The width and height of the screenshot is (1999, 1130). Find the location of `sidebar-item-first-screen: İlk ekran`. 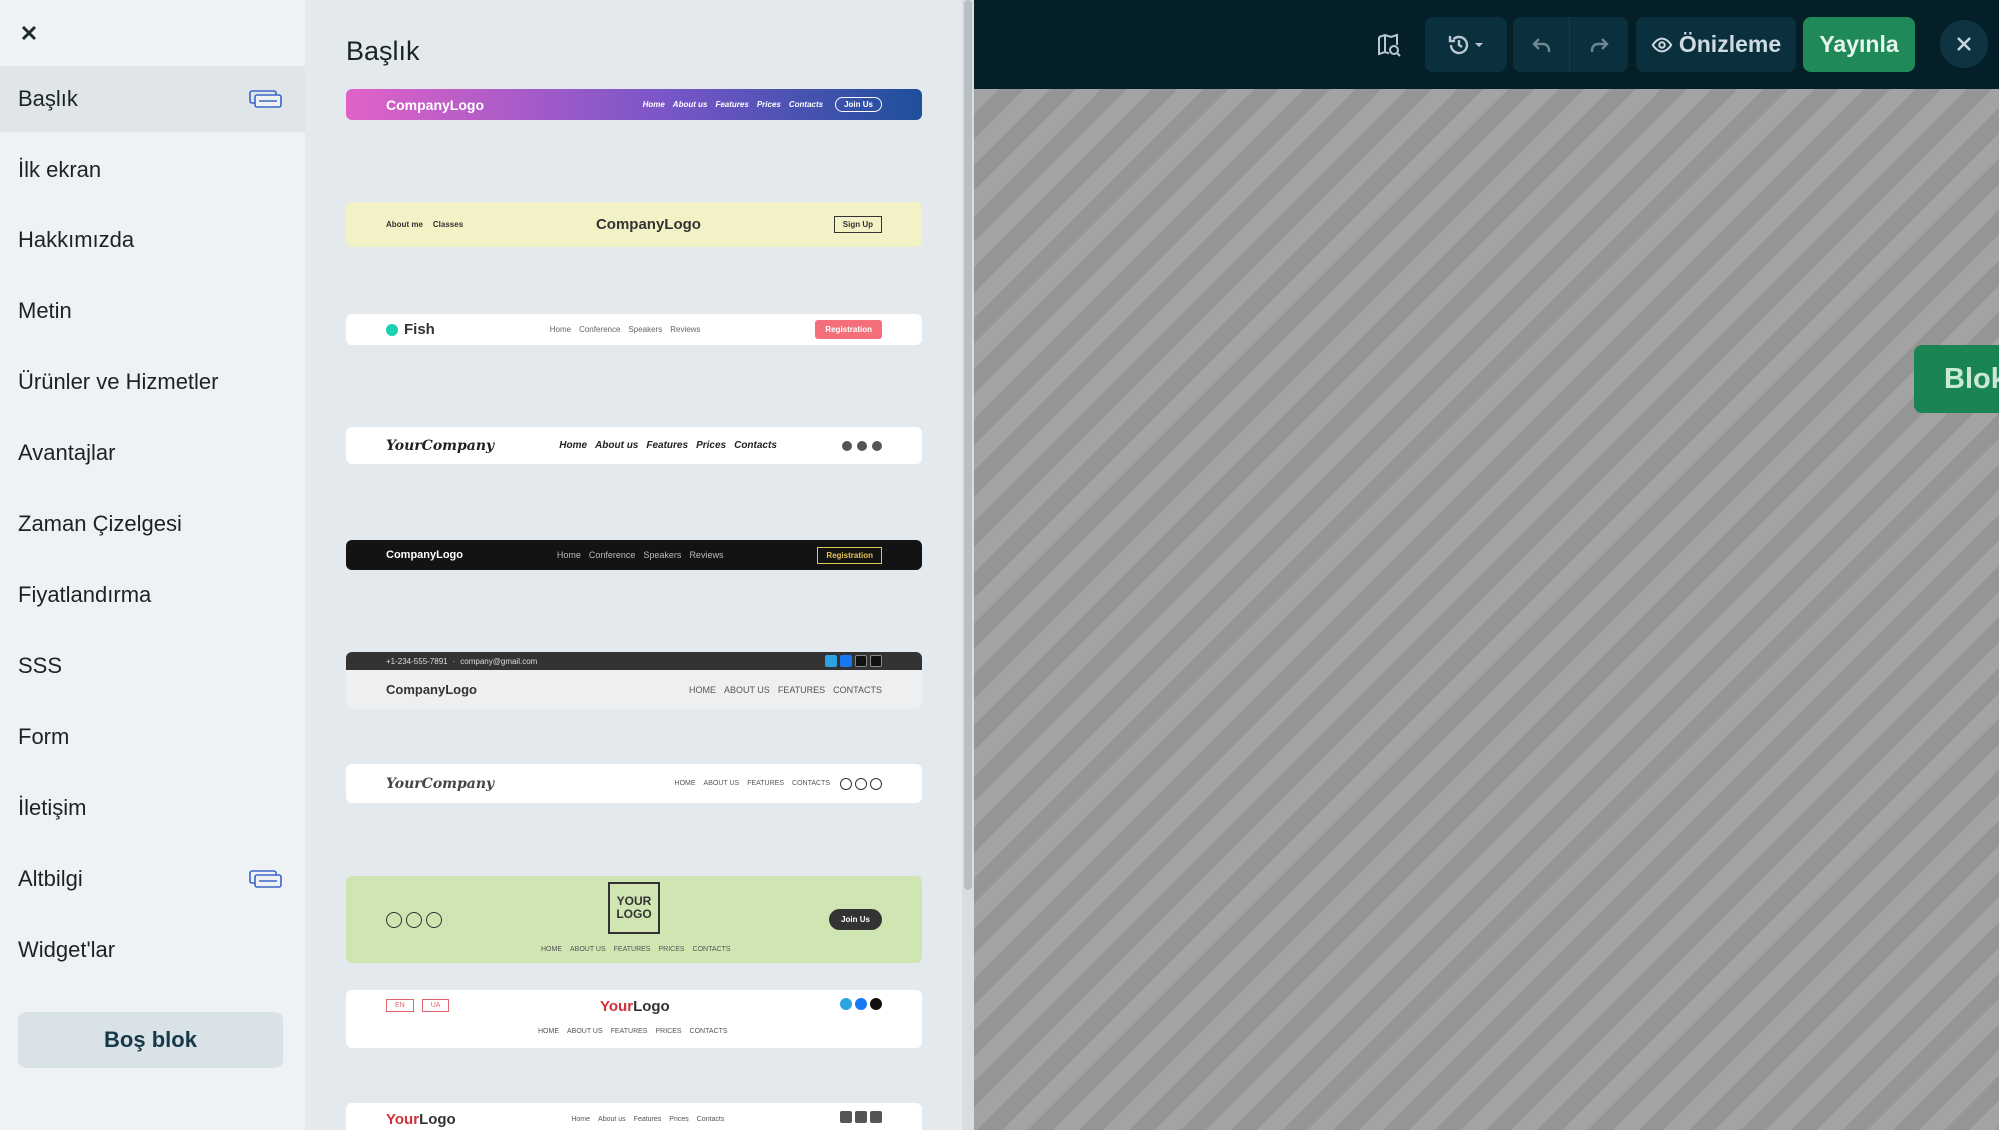

sidebar-item-first-screen: İlk ekran is located at coordinates (152, 170).